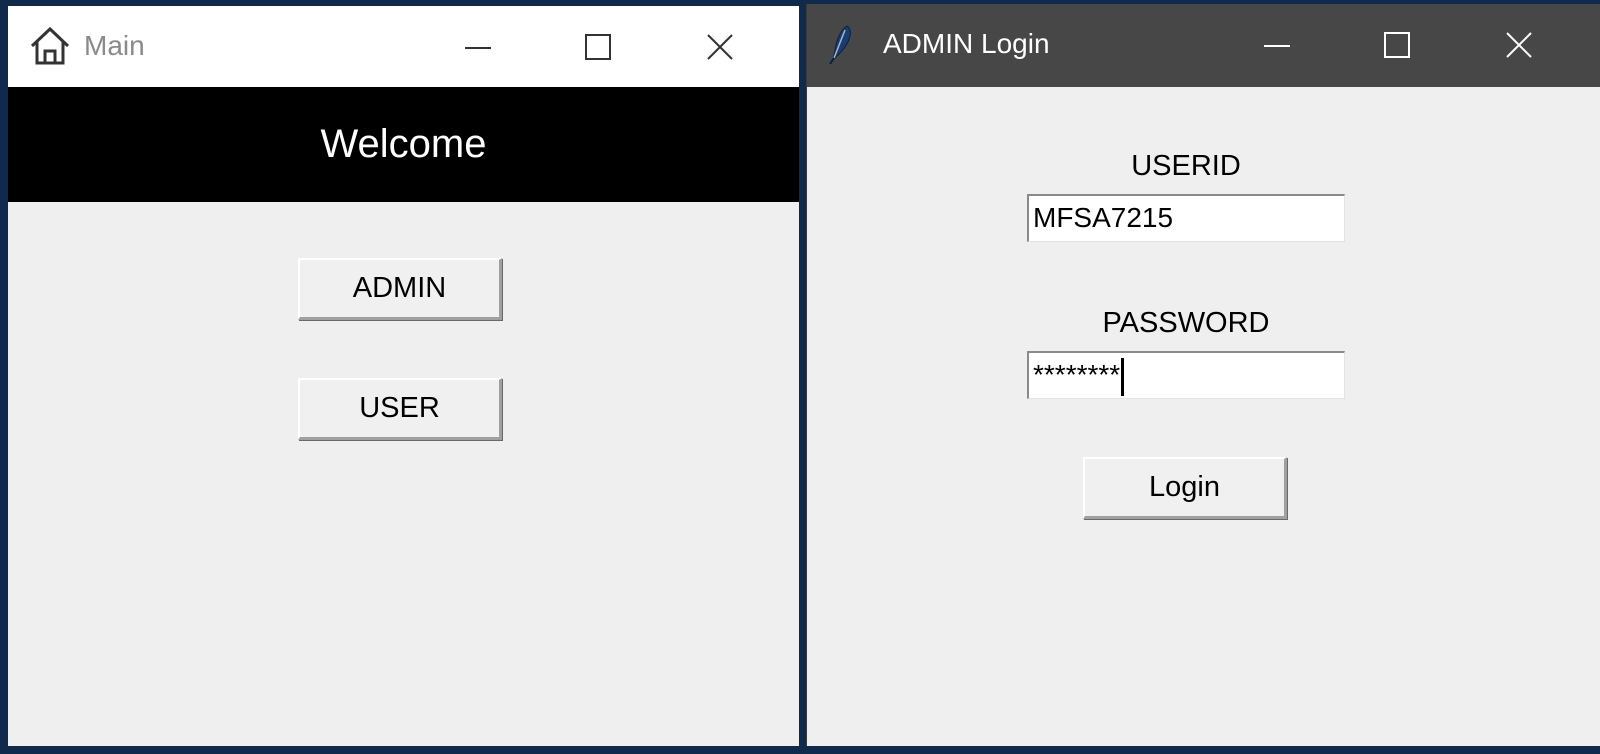 The height and width of the screenshot is (754, 1600). I want to click on home-icon, so click(50, 46).